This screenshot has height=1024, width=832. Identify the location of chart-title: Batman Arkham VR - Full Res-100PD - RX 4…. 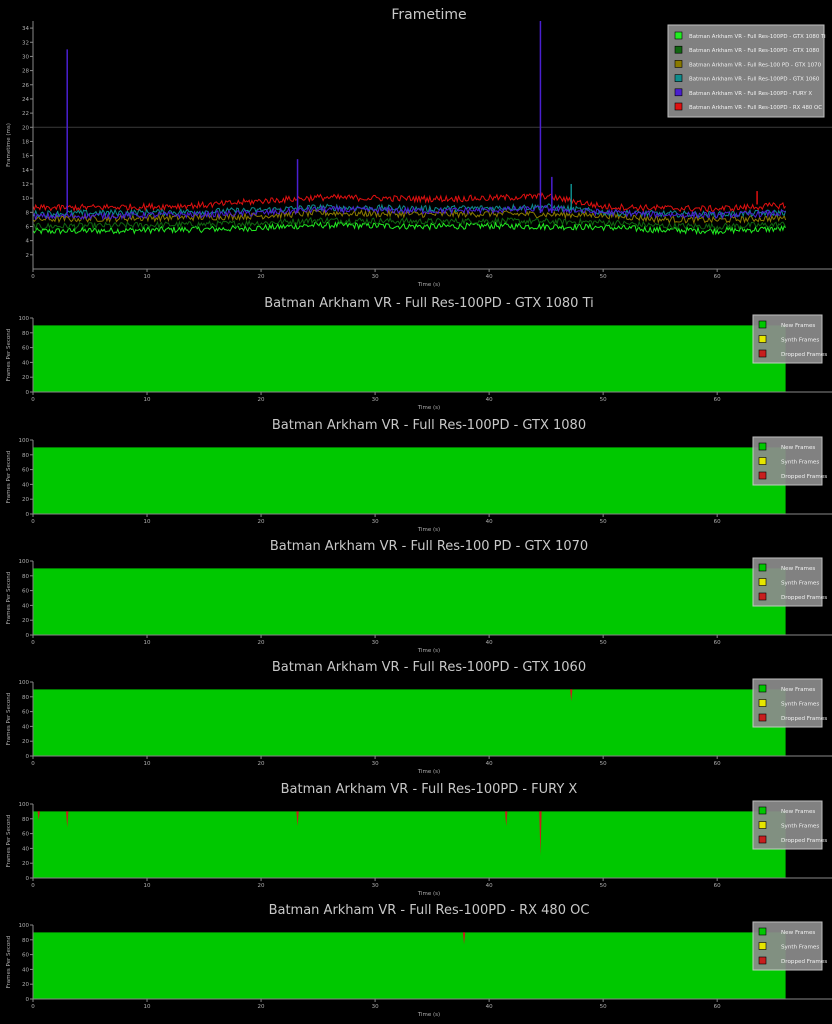
(429, 910).